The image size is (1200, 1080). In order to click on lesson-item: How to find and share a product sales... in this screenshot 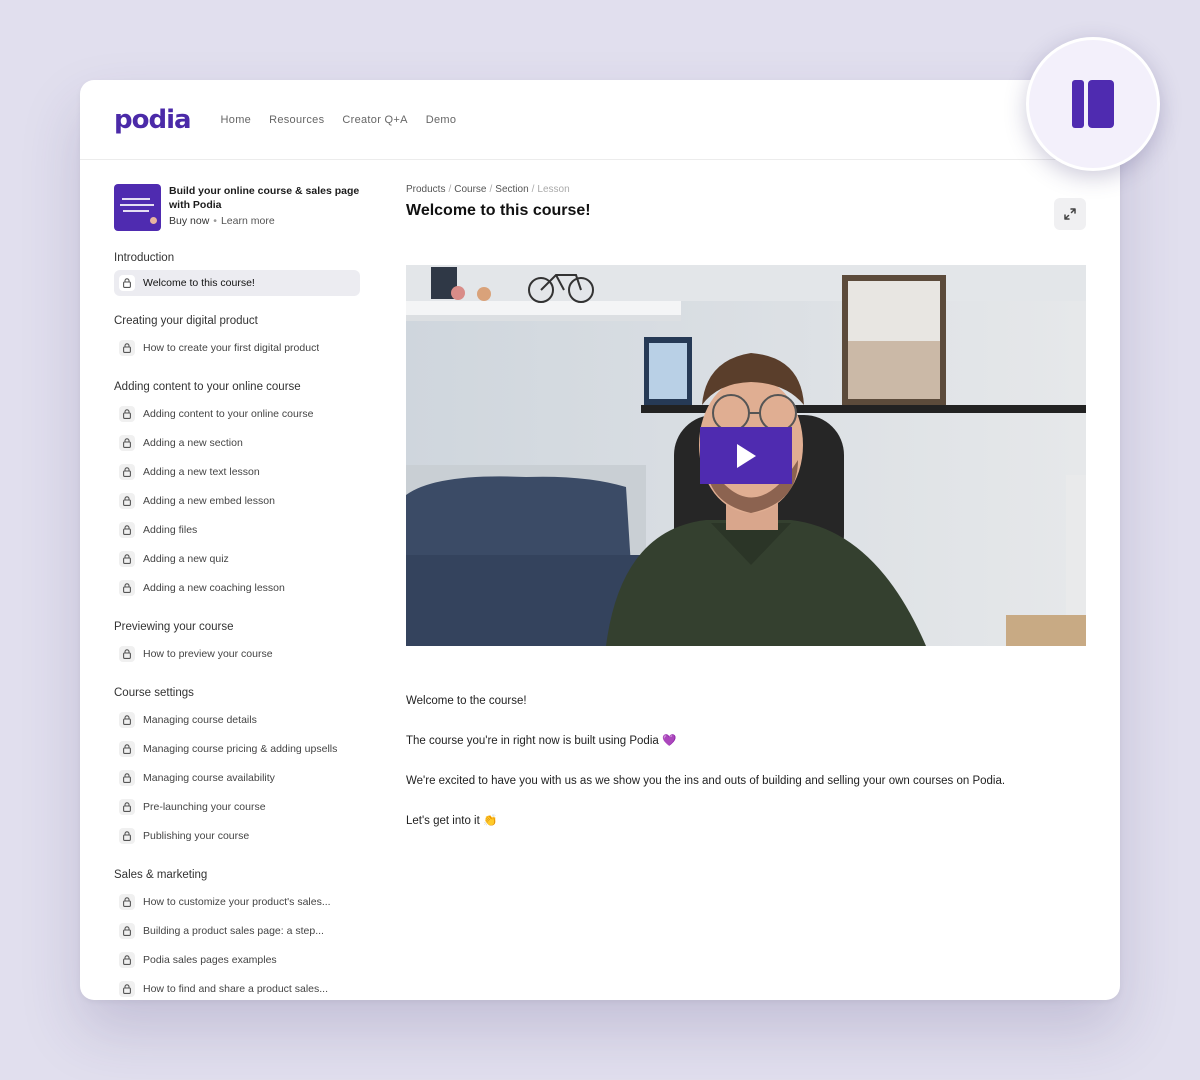, I will do `click(237, 987)`.